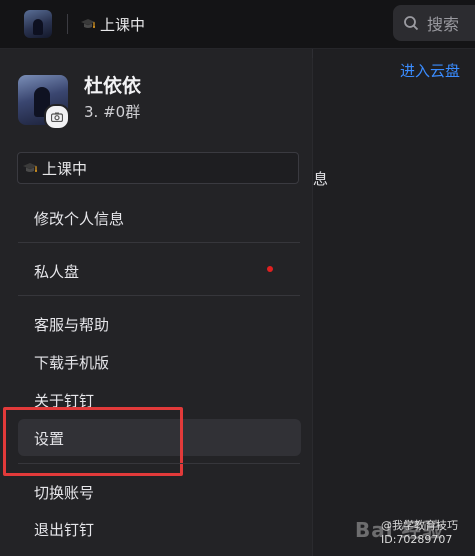 The height and width of the screenshot is (556, 475). Describe the element at coordinates (321, 179) in the screenshot. I see `background-text-fragment: 息` at that location.